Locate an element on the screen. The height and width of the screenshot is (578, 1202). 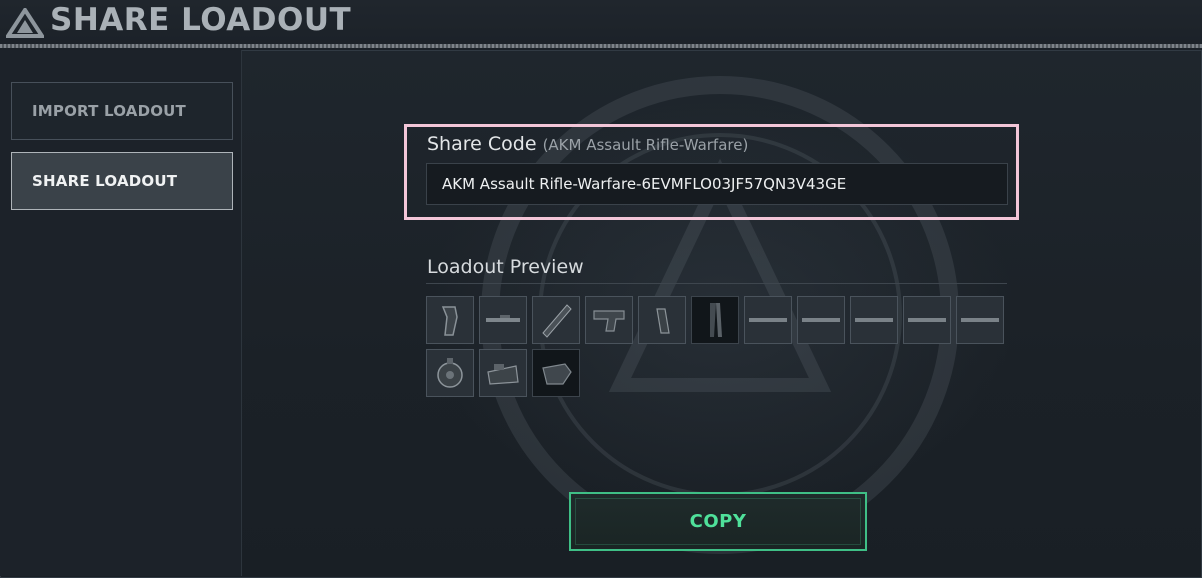
copy-button-inner-border is located at coordinates (718, 521).